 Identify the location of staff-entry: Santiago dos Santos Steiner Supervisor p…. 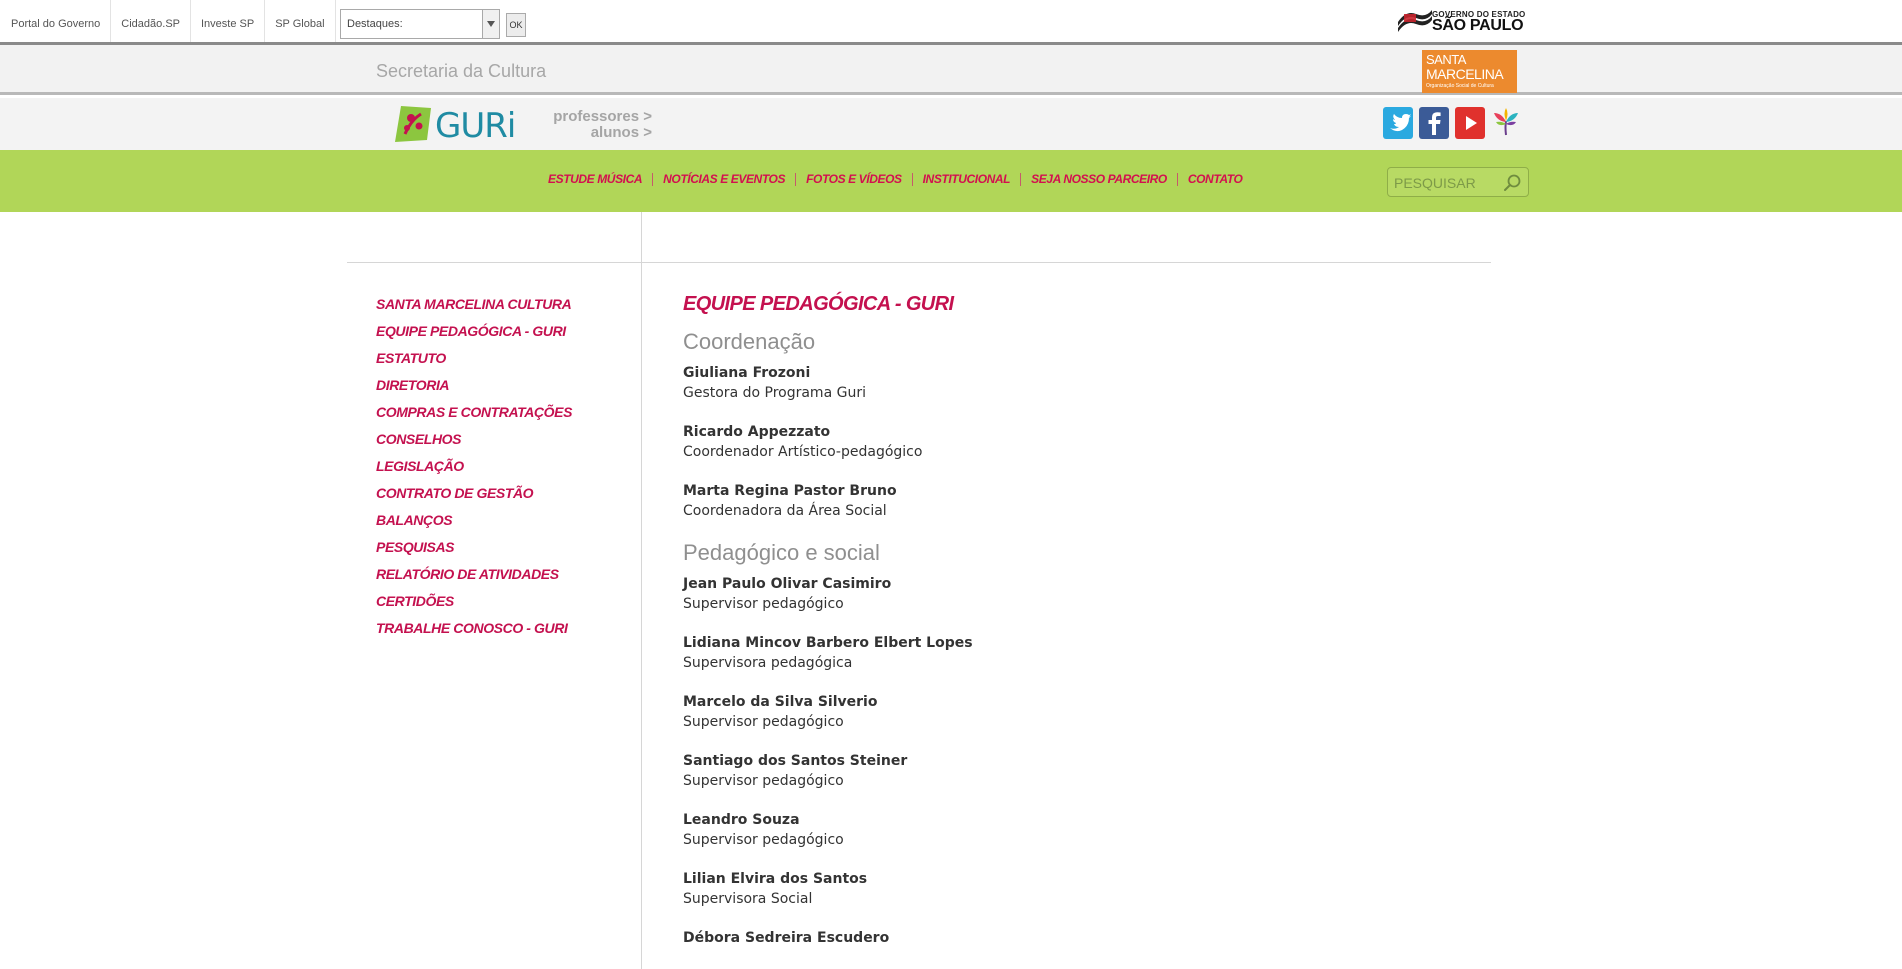
(1083, 771).